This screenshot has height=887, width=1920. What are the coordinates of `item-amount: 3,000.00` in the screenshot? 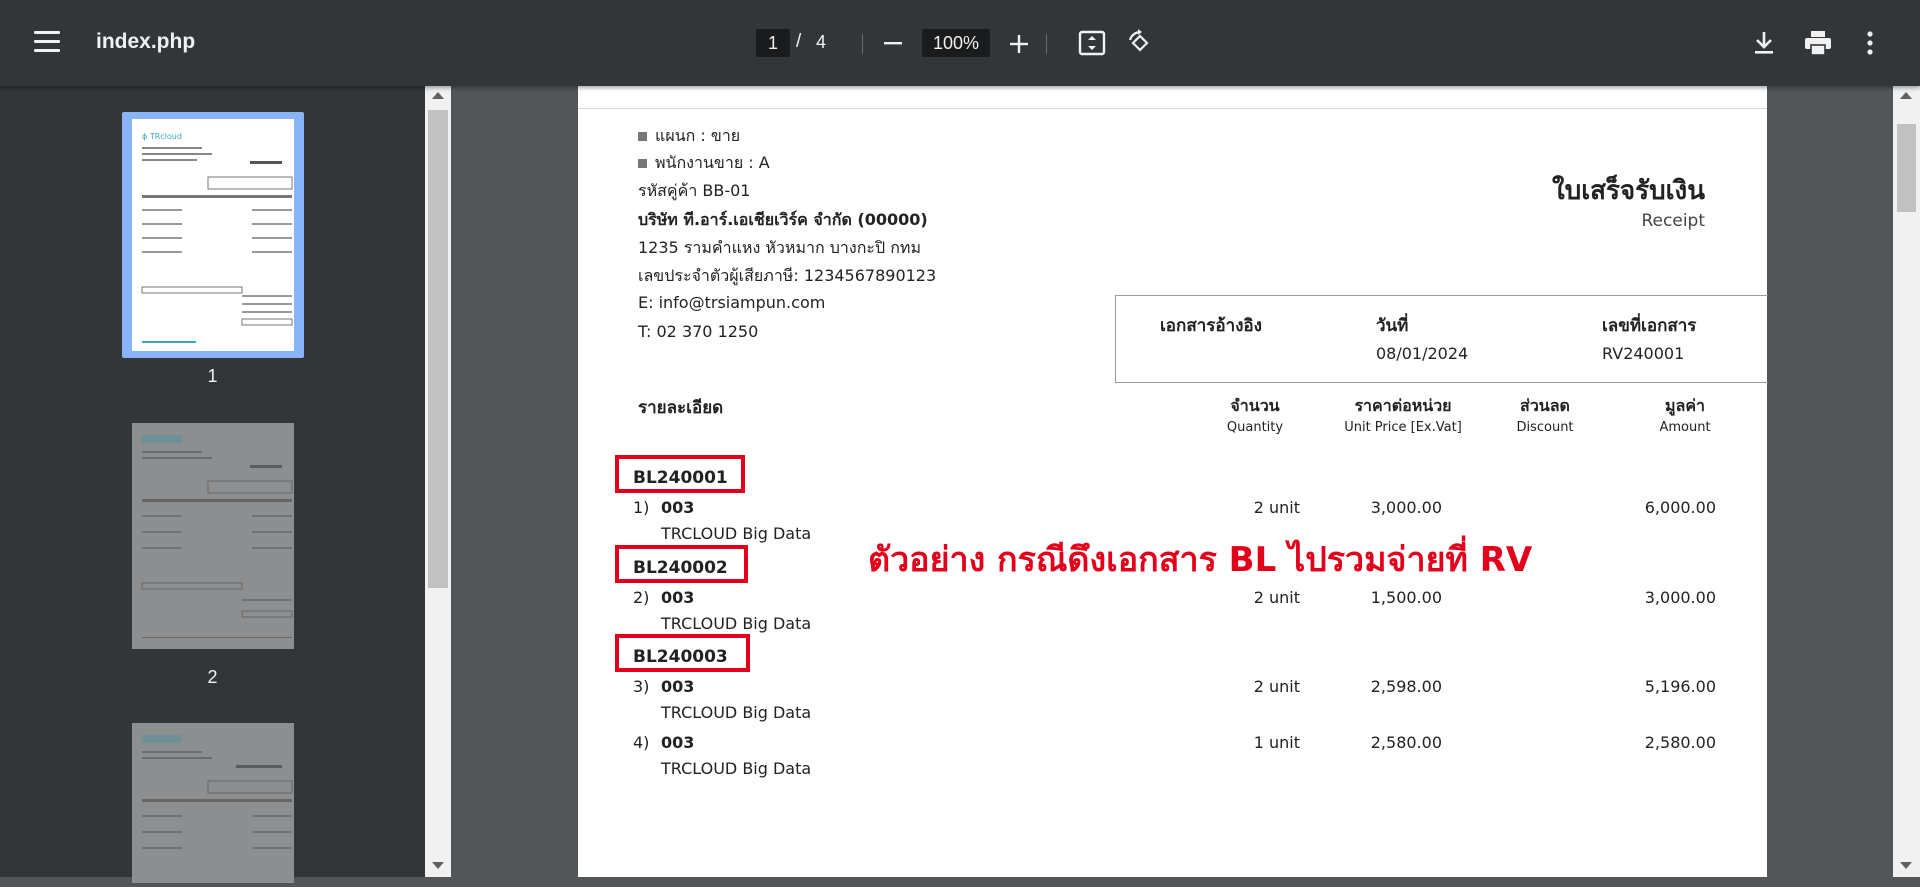 It's located at (1680, 597).